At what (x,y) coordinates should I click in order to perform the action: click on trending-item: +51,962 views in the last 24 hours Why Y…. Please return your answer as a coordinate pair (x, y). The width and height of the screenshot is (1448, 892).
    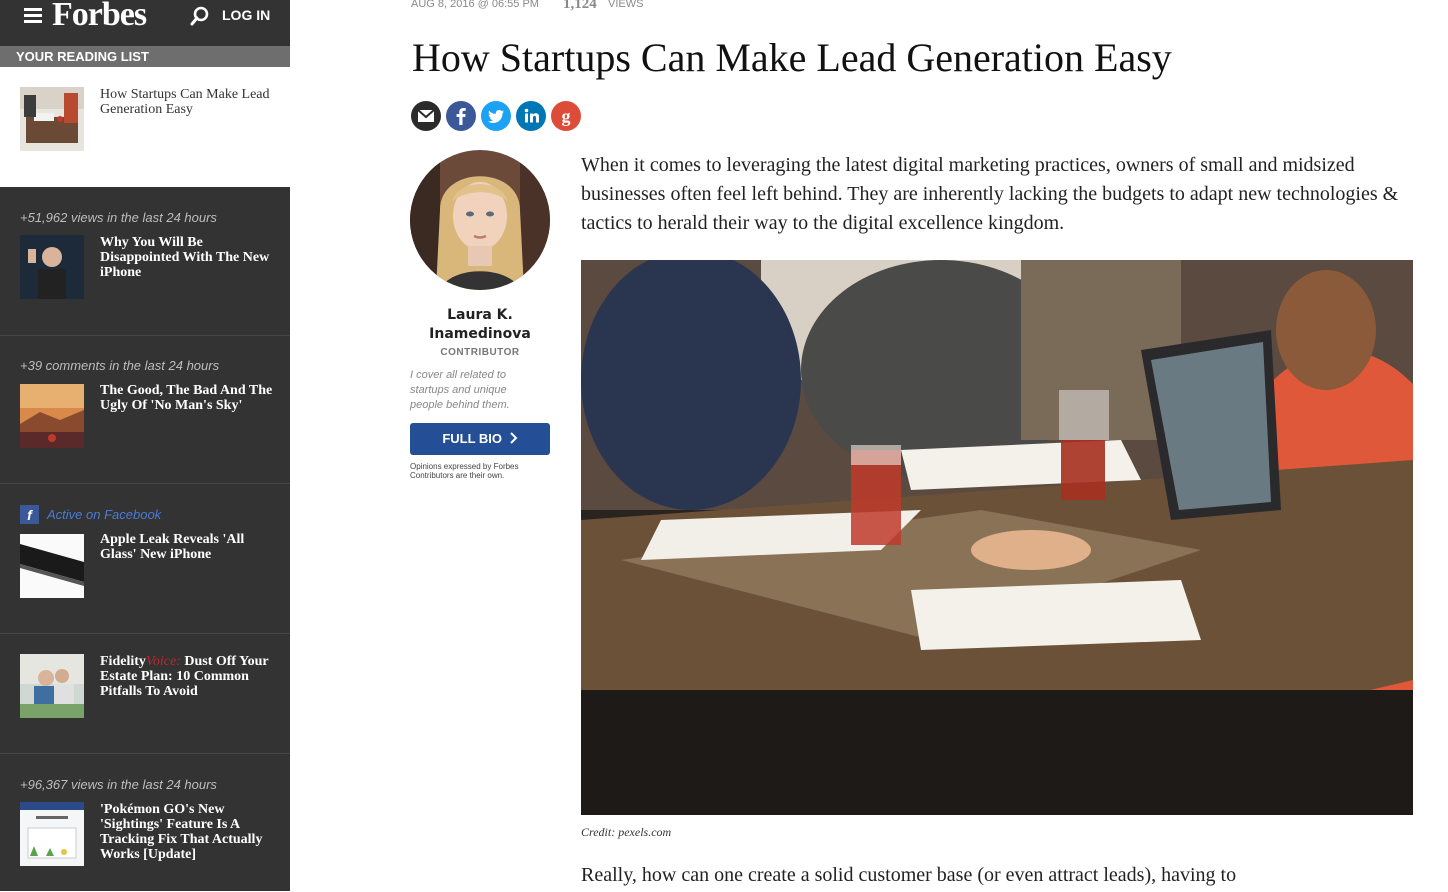
    Looking at the image, I should click on (145, 266).